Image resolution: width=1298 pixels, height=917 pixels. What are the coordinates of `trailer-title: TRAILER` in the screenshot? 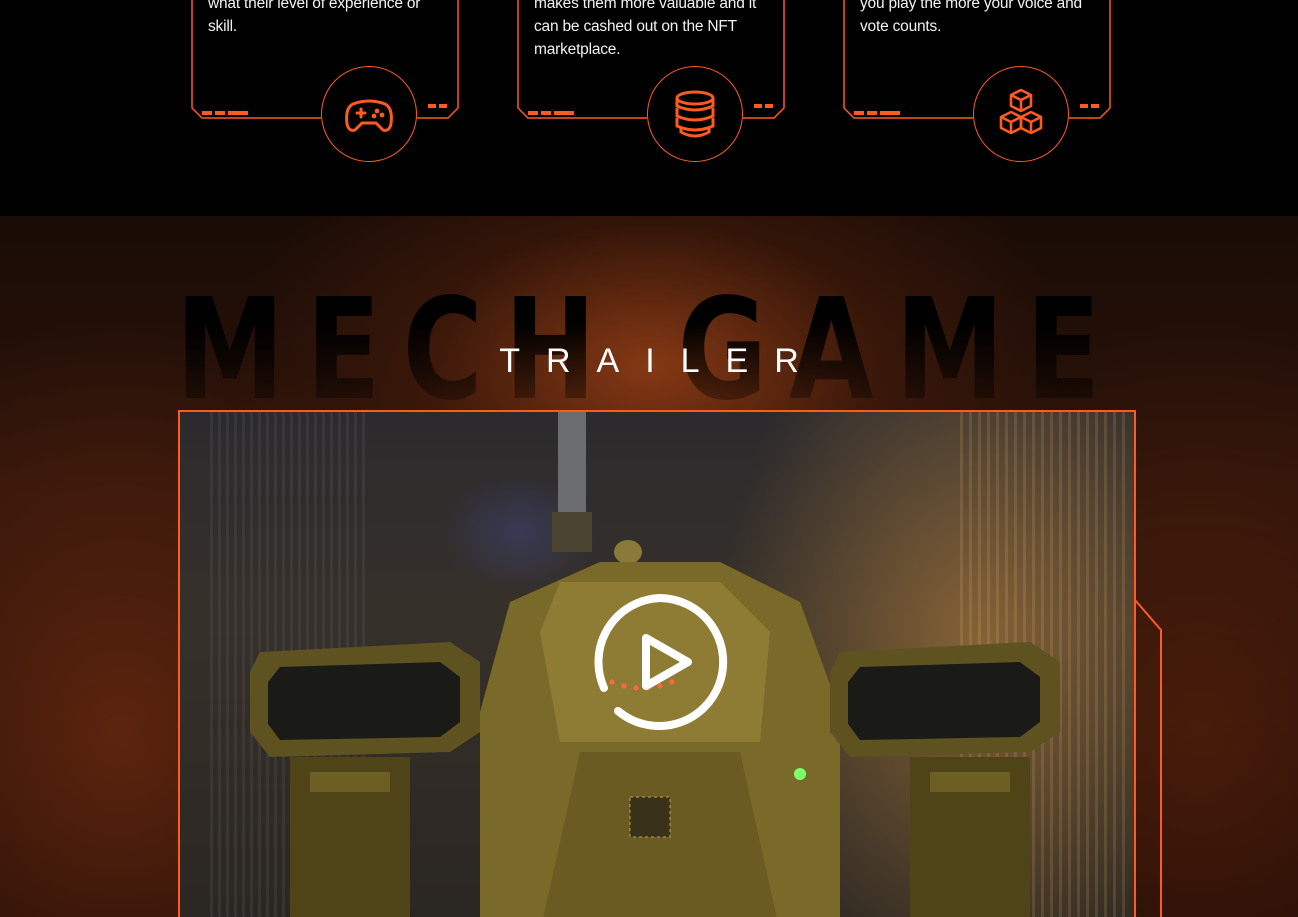 It's located at (662, 361).